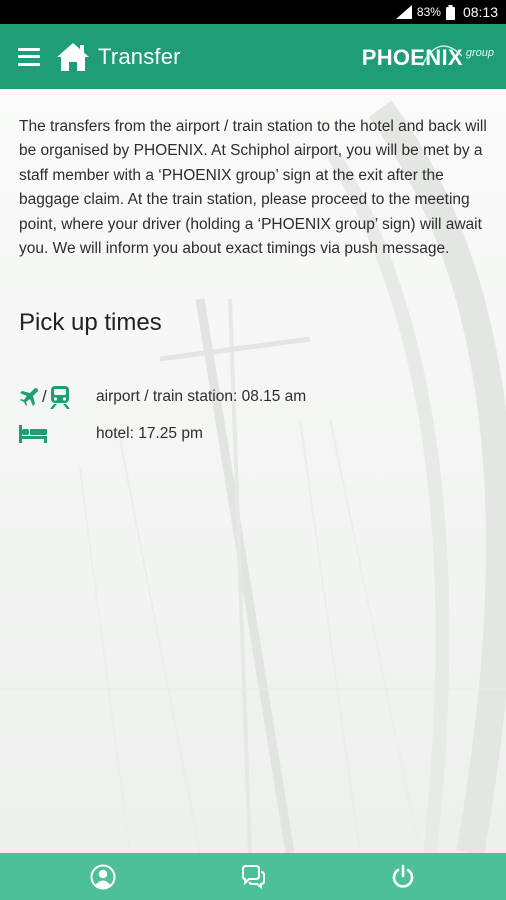  I want to click on page-title: Transfer, so click(139, 56).